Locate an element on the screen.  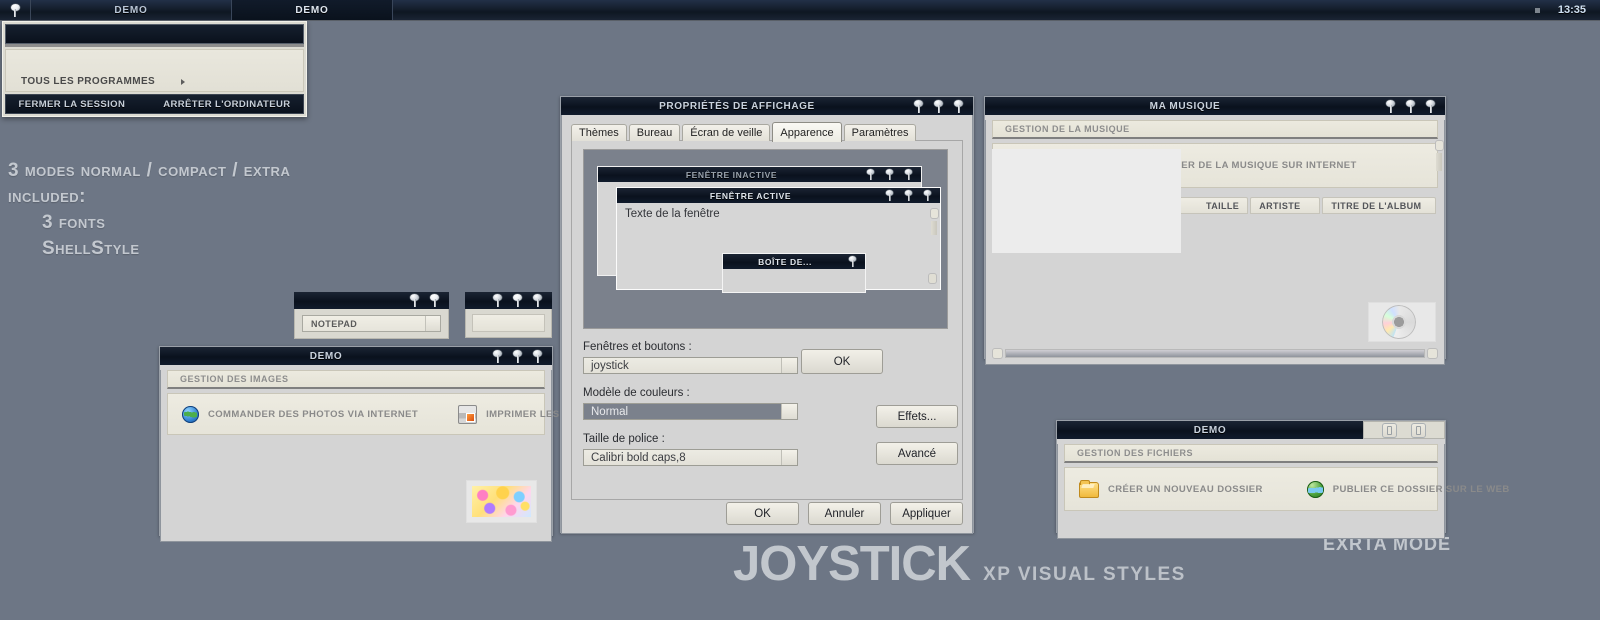
column-header-artiste: Artiste is located at coordinates (1285, 205).